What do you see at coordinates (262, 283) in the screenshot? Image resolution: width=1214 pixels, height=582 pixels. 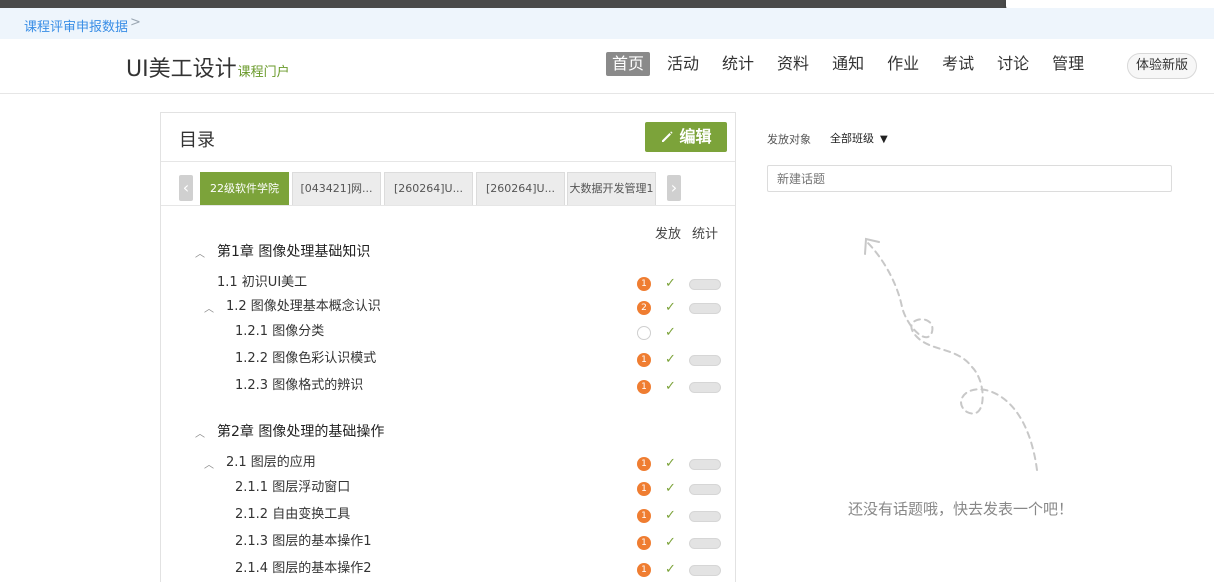 I see `section-link: 1.1 初识UI美工` at bounding box center [262, 283].